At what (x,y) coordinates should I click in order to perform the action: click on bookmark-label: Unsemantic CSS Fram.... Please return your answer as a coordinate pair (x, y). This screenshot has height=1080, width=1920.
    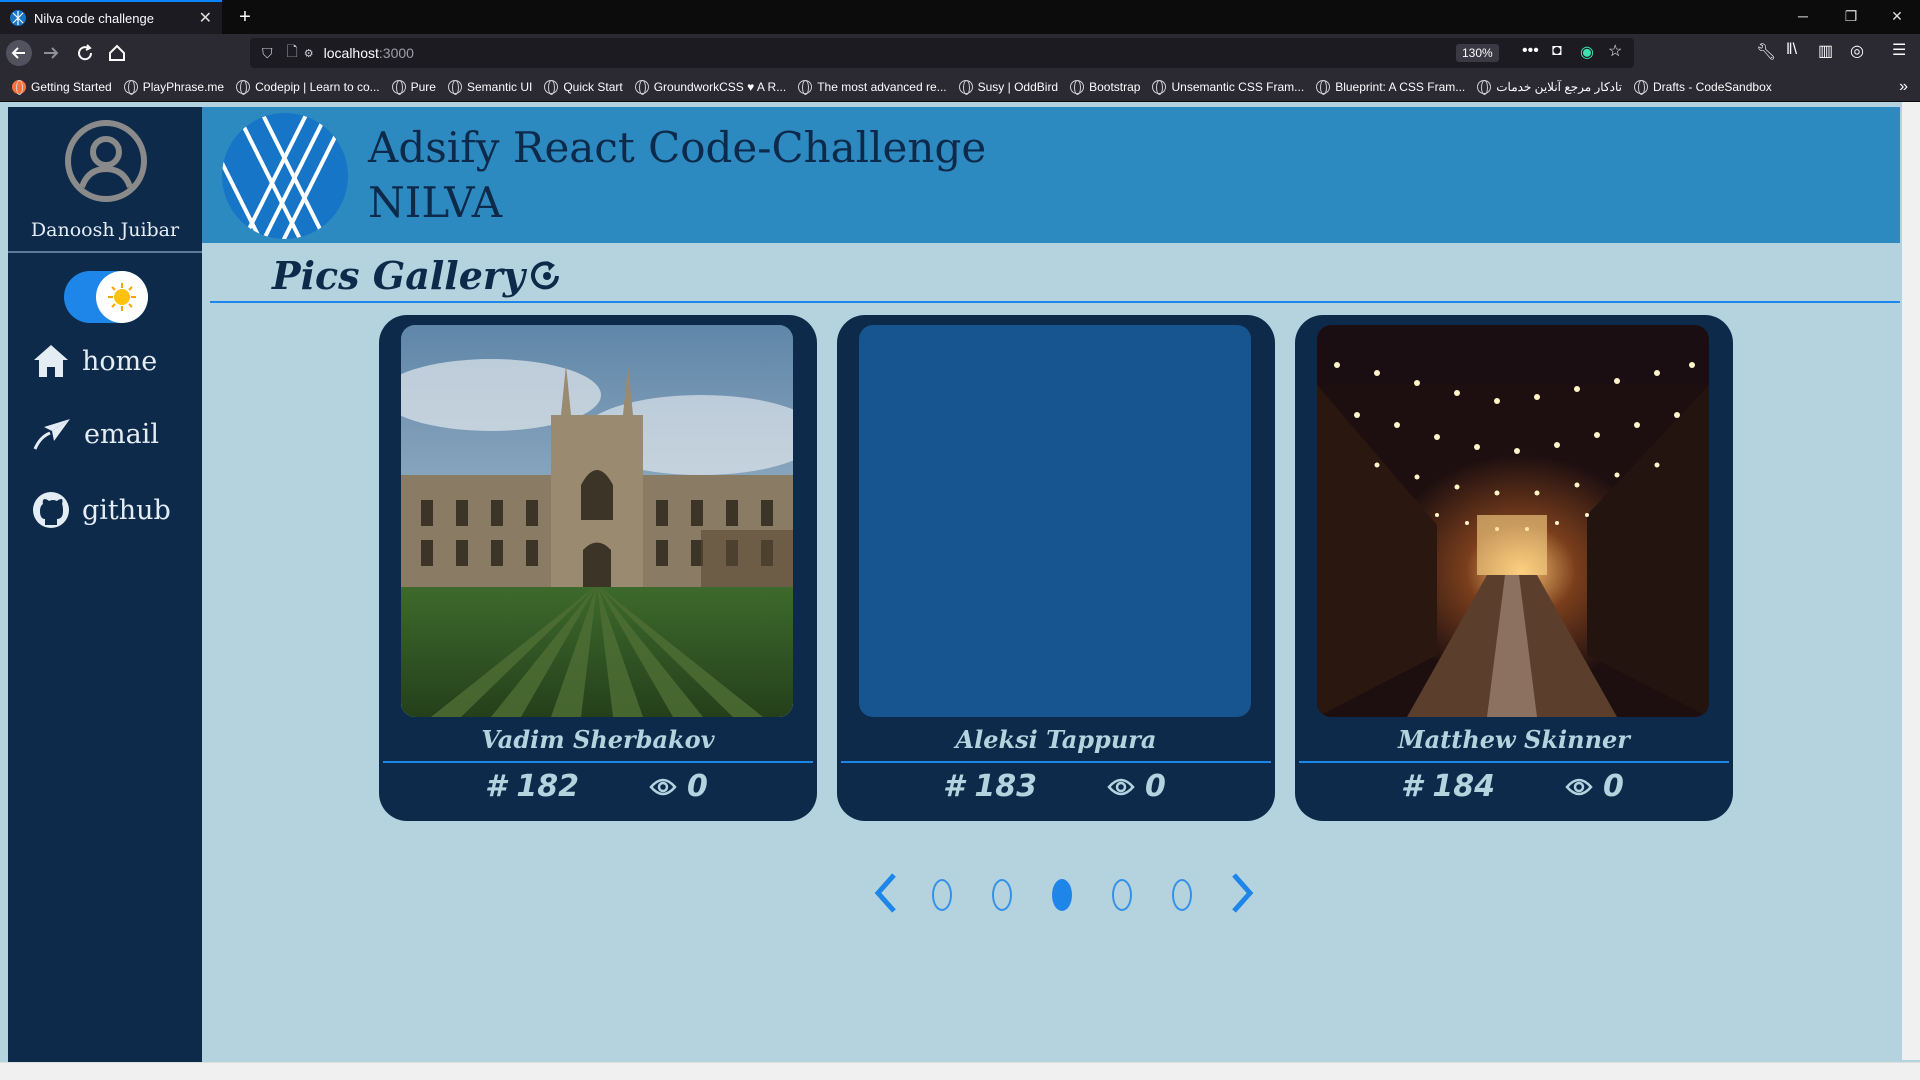
    Looking at the image, I should click on (1238, 86).